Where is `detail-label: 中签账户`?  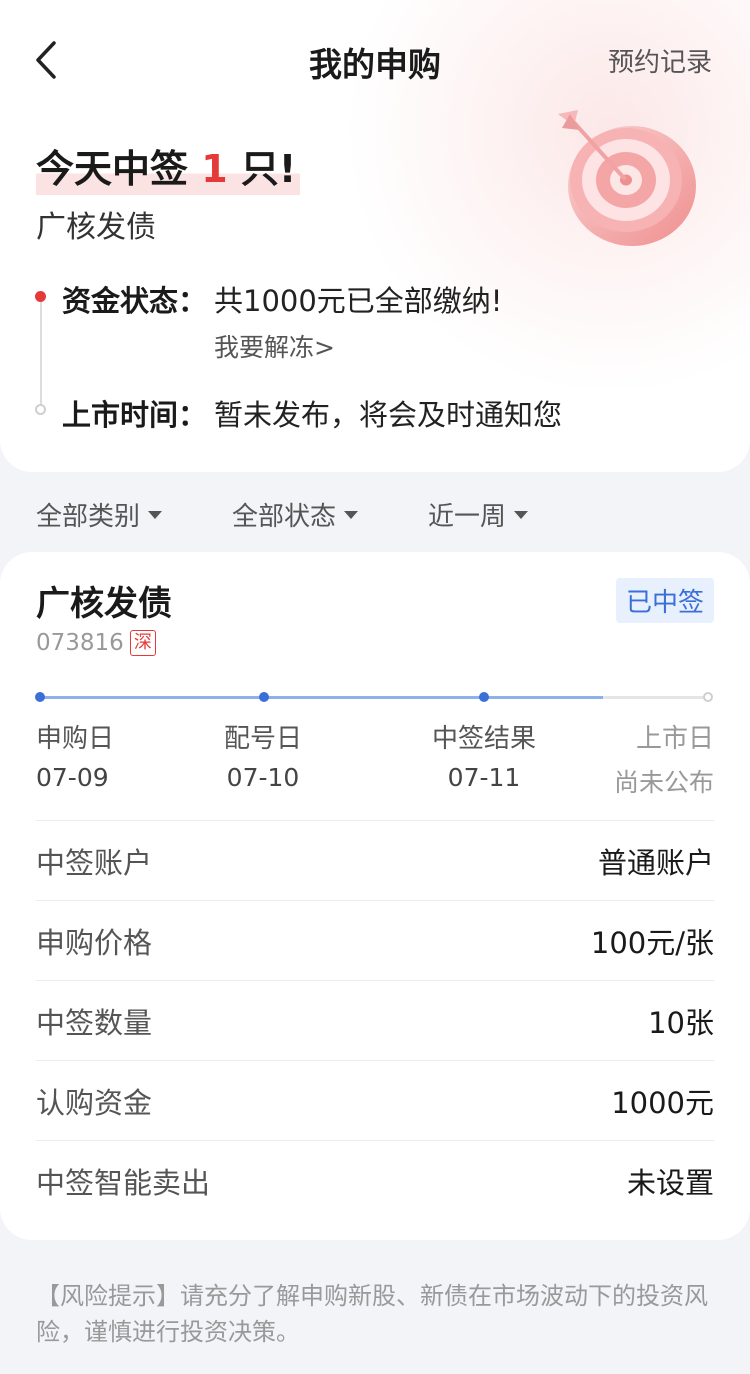
detail-label: 中签账户 is located at coordinates (94, 862).